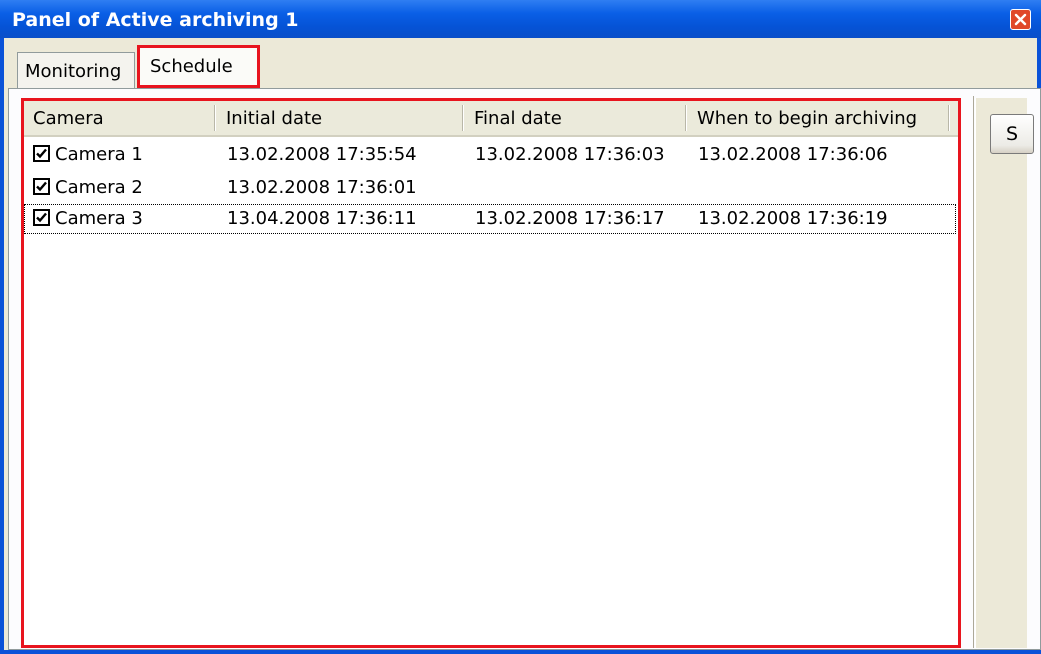  I want to click on final-date-cell: 13.02.2008 17:36:03, so click(570, 154).